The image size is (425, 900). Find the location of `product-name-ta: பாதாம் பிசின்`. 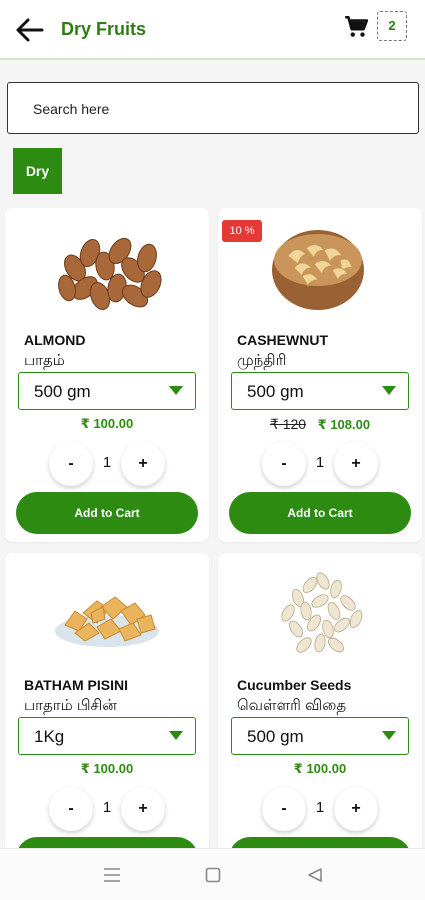

product-name-ta: பாதாம் பிசின் is located at coordinates (70, 705).